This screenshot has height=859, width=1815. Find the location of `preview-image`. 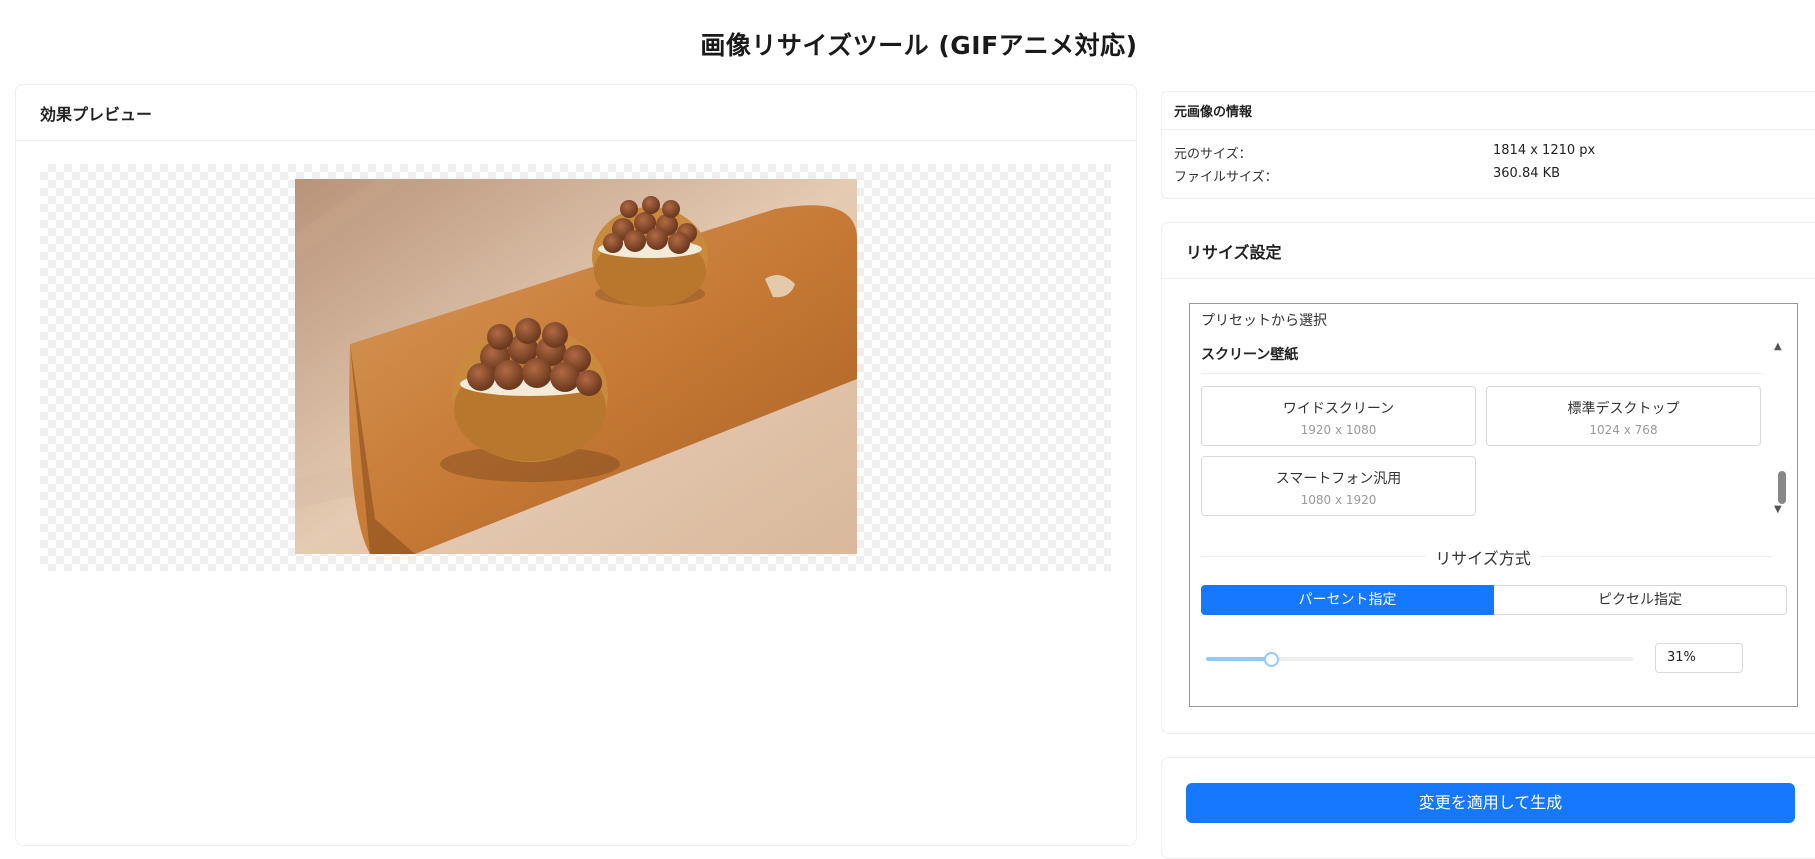

preview-image is located at coordinates (576, 366).